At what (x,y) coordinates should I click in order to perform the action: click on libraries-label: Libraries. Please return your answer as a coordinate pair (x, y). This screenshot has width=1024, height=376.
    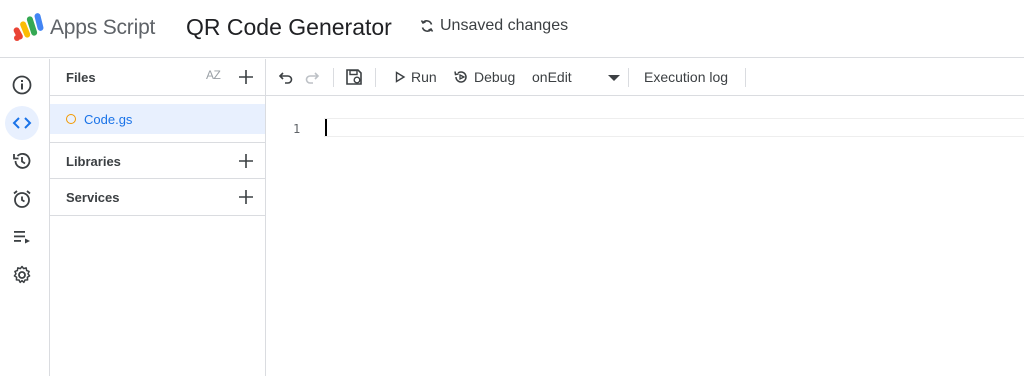
    Looking at the image, I should click on (93, 161).